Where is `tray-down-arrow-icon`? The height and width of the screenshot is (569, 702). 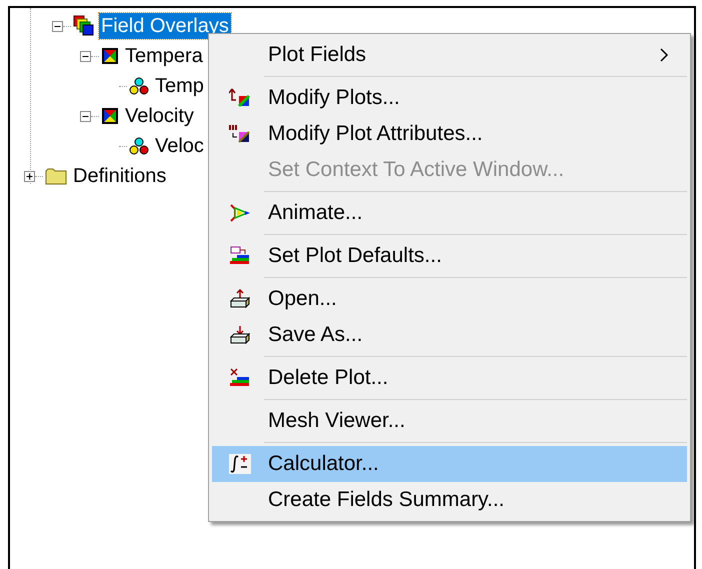 tray-down-arrow-icon is located at coordinates (240, 335).